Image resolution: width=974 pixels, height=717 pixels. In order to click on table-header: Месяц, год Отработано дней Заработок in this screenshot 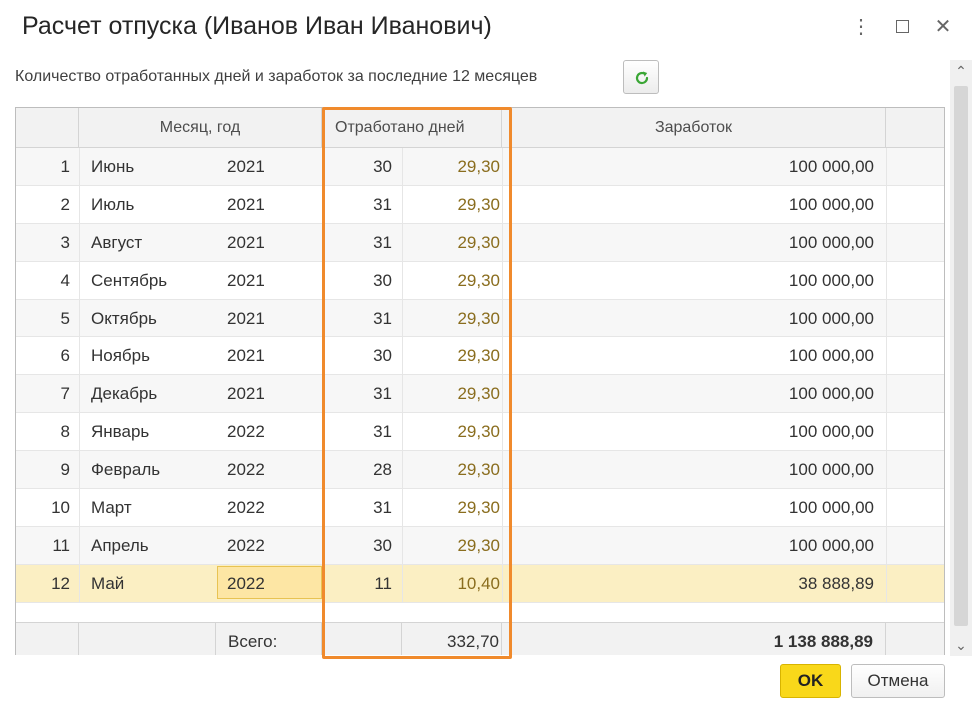, I will do `click(480, 128)`.